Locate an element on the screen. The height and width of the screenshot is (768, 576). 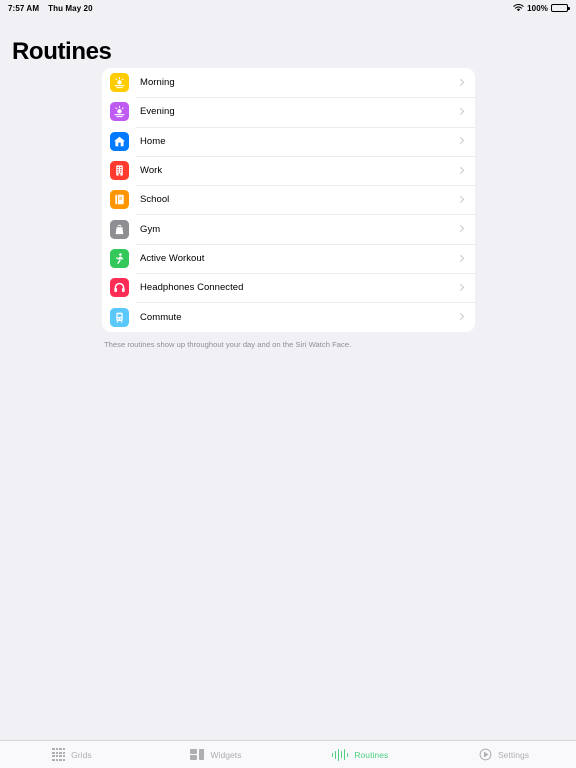
routine-row-commute: Commute is located at coordinates (288, 316).